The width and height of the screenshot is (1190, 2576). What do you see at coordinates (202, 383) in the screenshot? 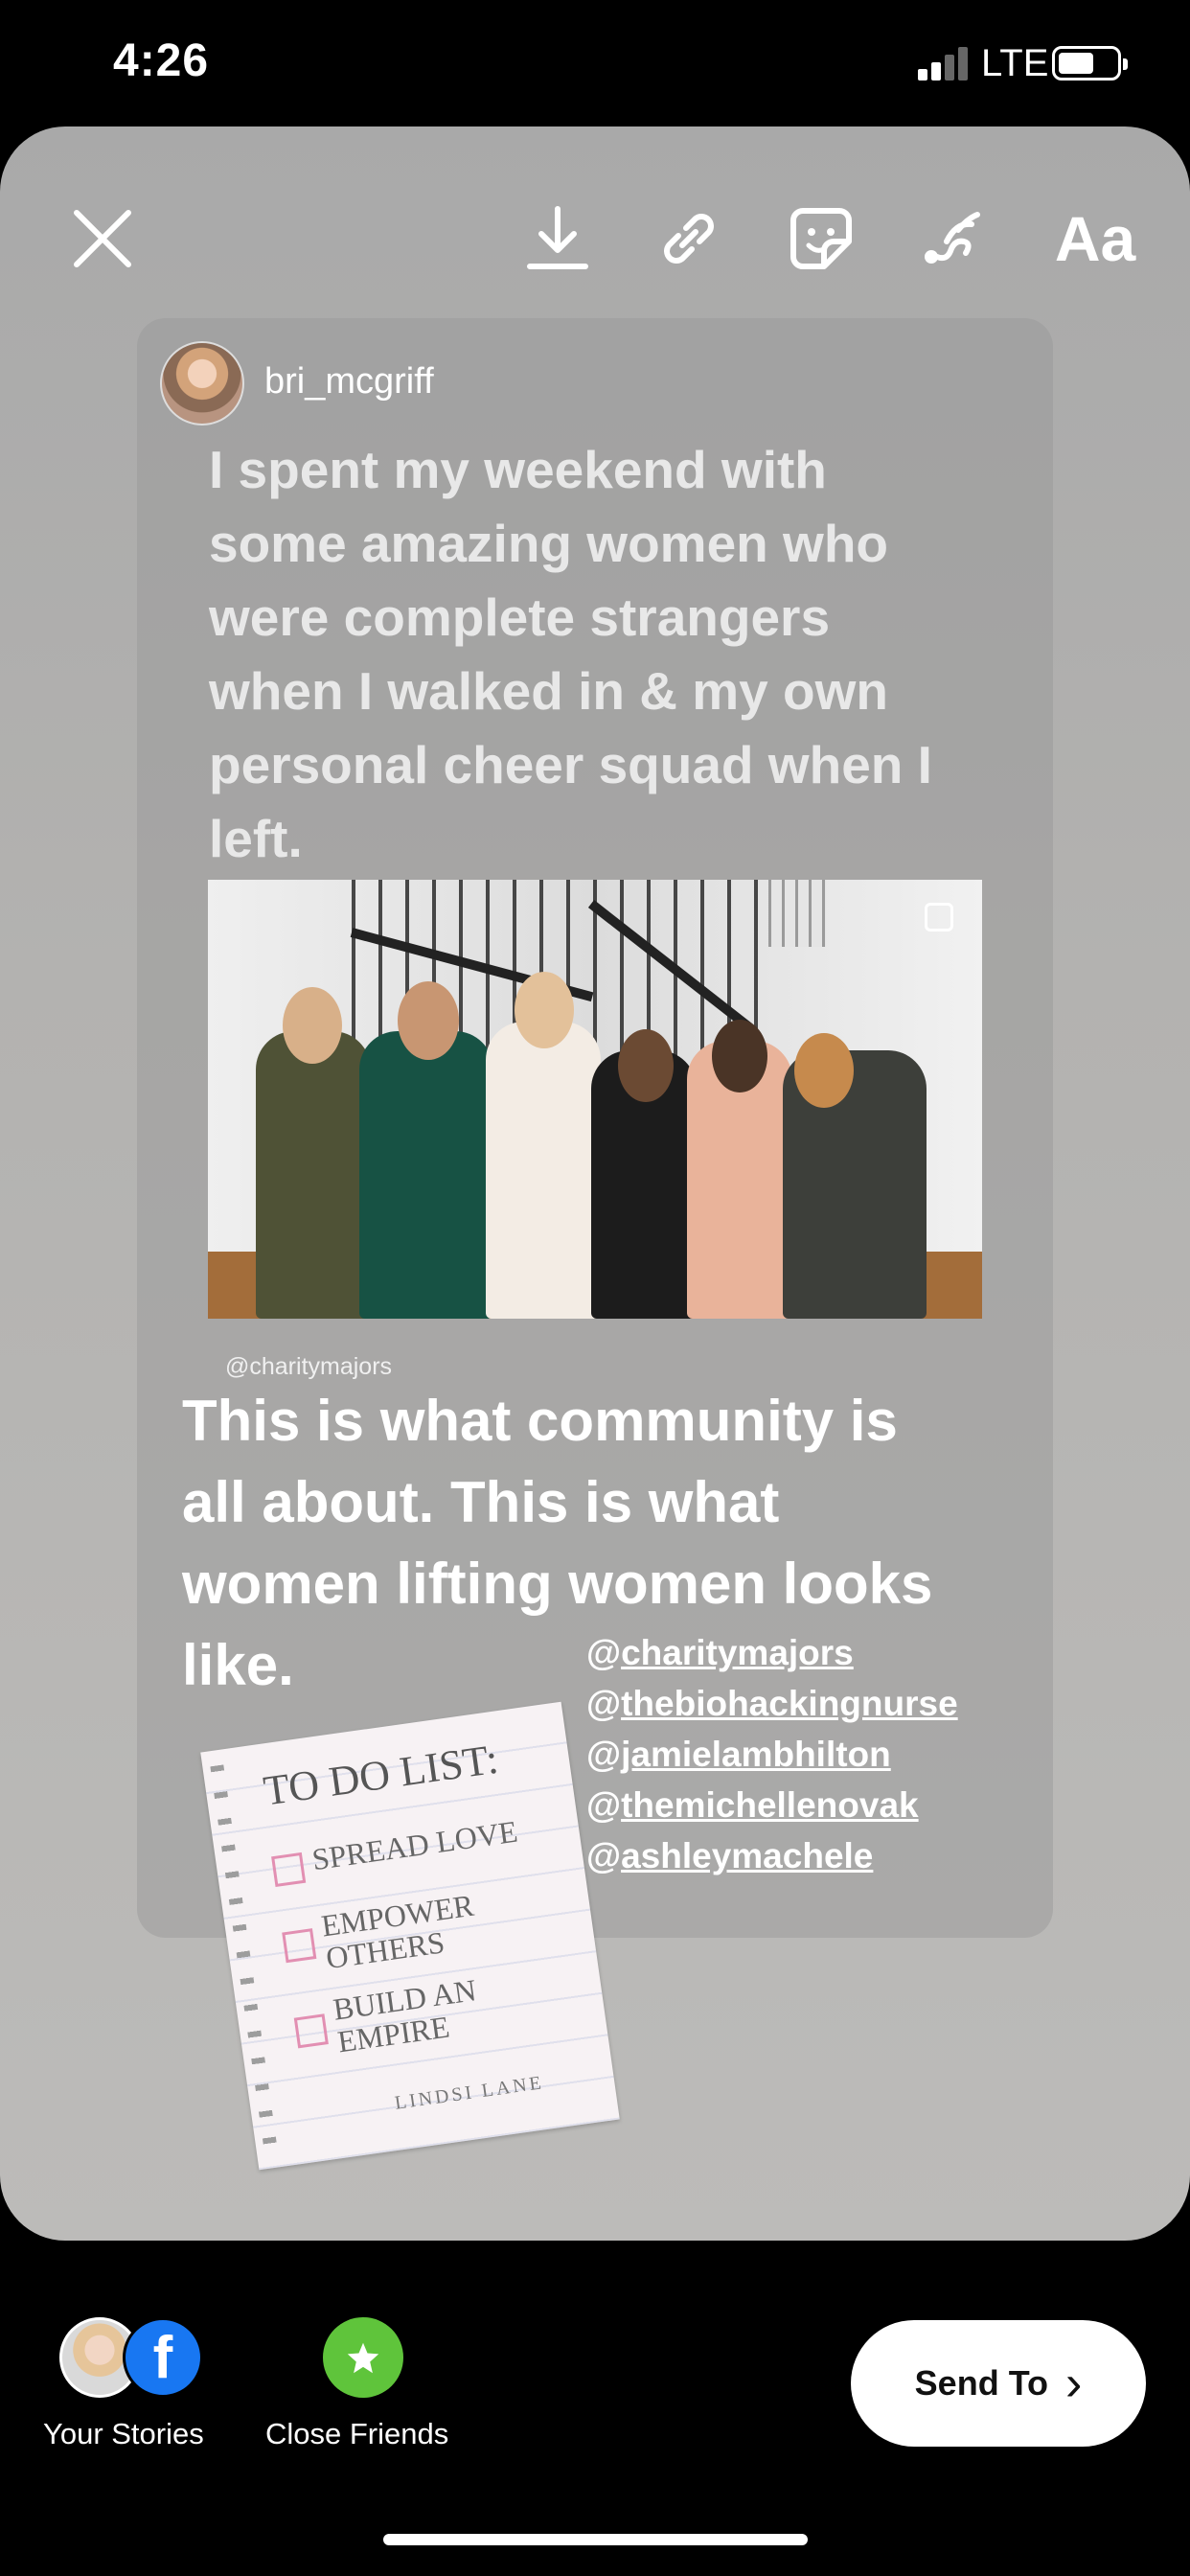
I see `avatar` at bounding box center [202, 383].